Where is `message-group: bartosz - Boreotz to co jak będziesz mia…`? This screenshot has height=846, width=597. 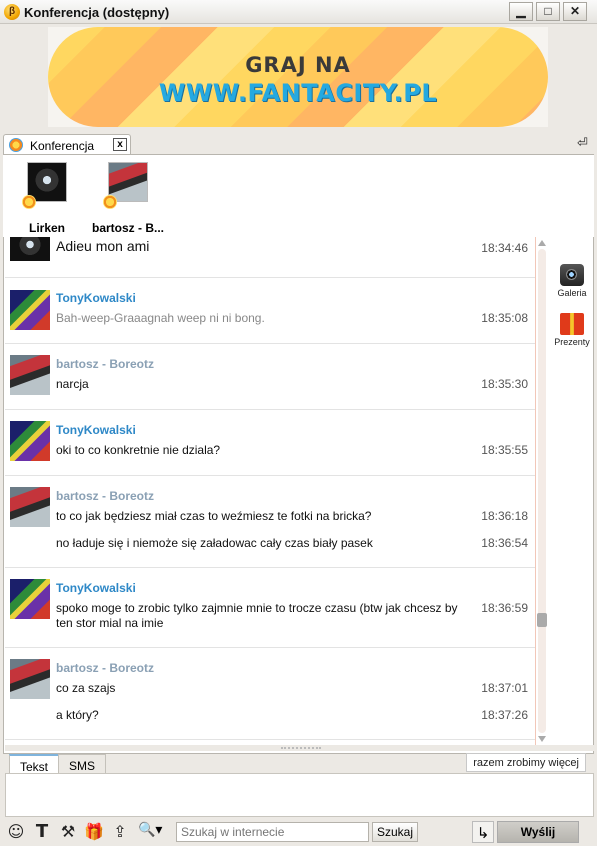 message-group: bartosz - Boreotz to co jak będziesz mia… is located at coordinates (270, 522).